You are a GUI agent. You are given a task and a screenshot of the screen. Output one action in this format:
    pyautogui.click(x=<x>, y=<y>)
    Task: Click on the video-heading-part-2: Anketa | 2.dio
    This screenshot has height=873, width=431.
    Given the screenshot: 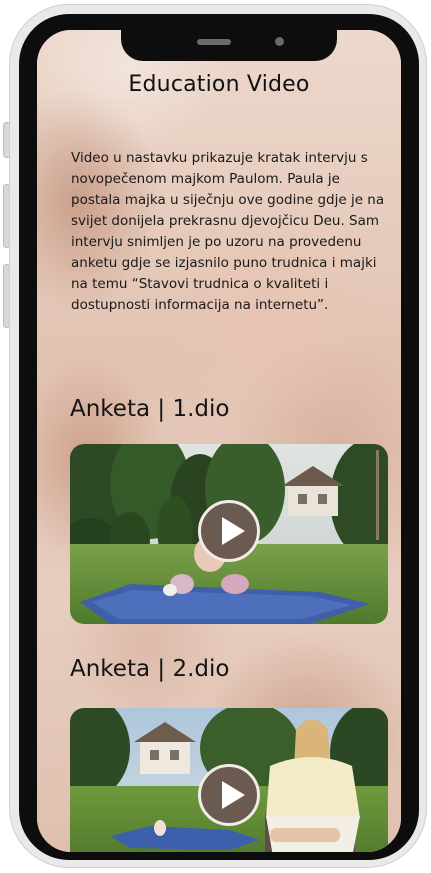 What is the action you would take?
    pyautogui.click(x=150, y=669)
    